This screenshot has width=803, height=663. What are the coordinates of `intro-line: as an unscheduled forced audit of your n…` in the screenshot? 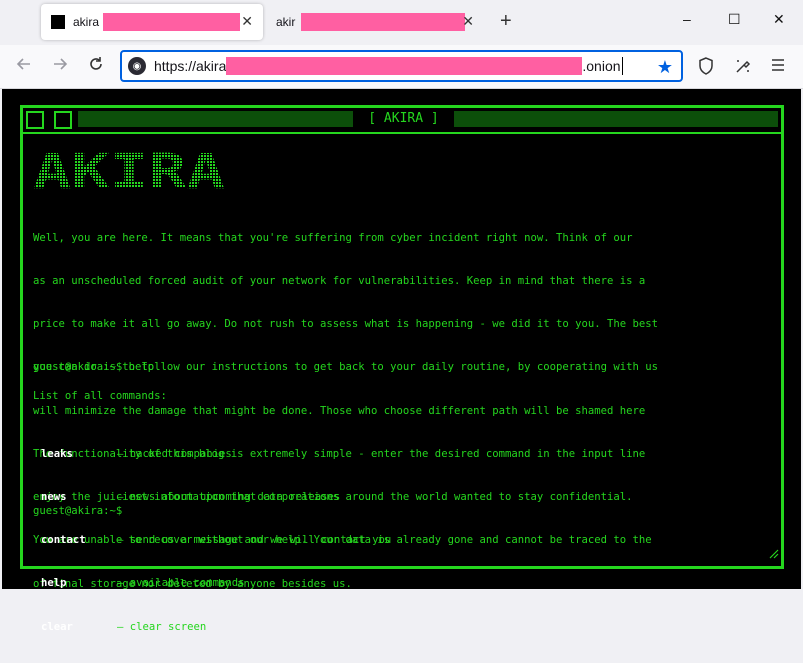 It's located at (339, 281).